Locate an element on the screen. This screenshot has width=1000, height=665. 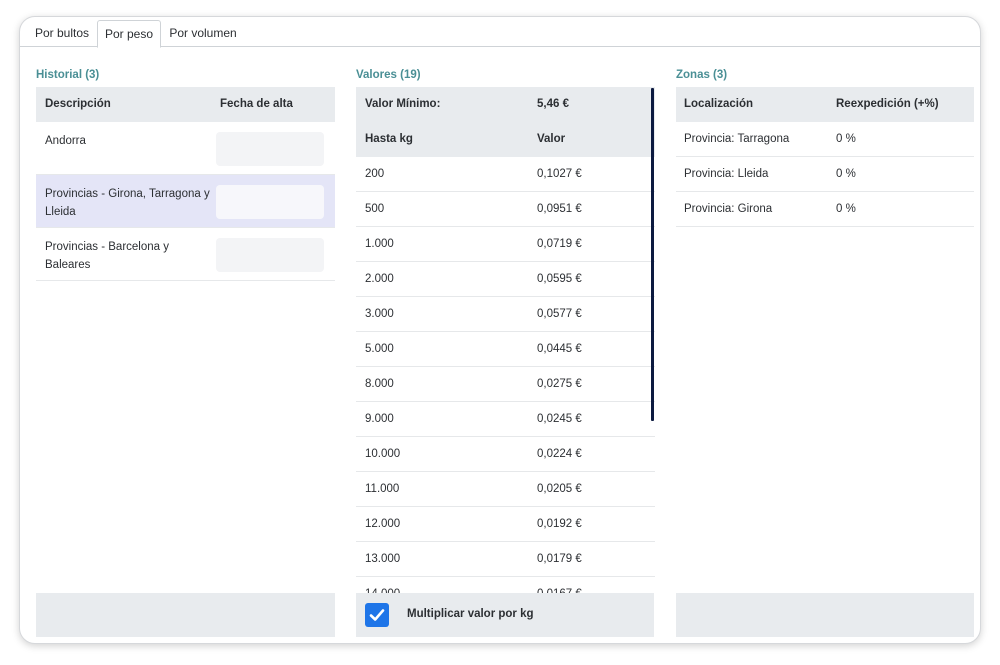
tab-por-bultos: Por bultos is located at coordinates (62, 33).